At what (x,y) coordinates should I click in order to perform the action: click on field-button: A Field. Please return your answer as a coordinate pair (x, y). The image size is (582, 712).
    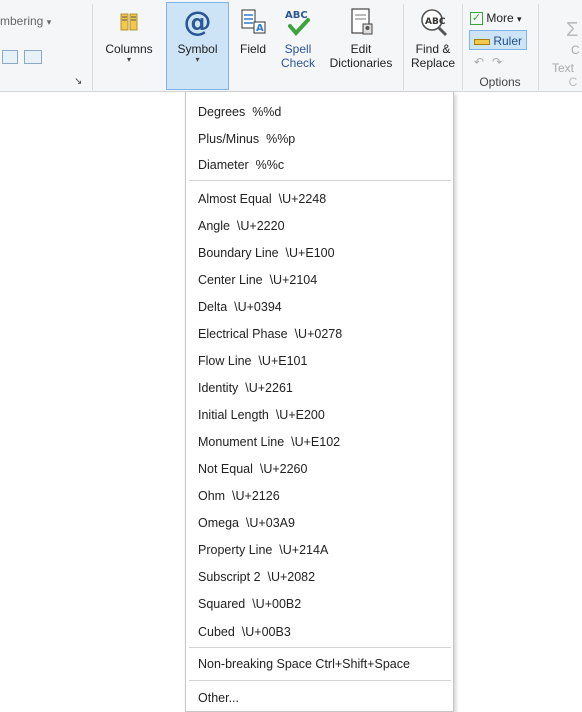
    Looking at the image, I should click on (253, 38).